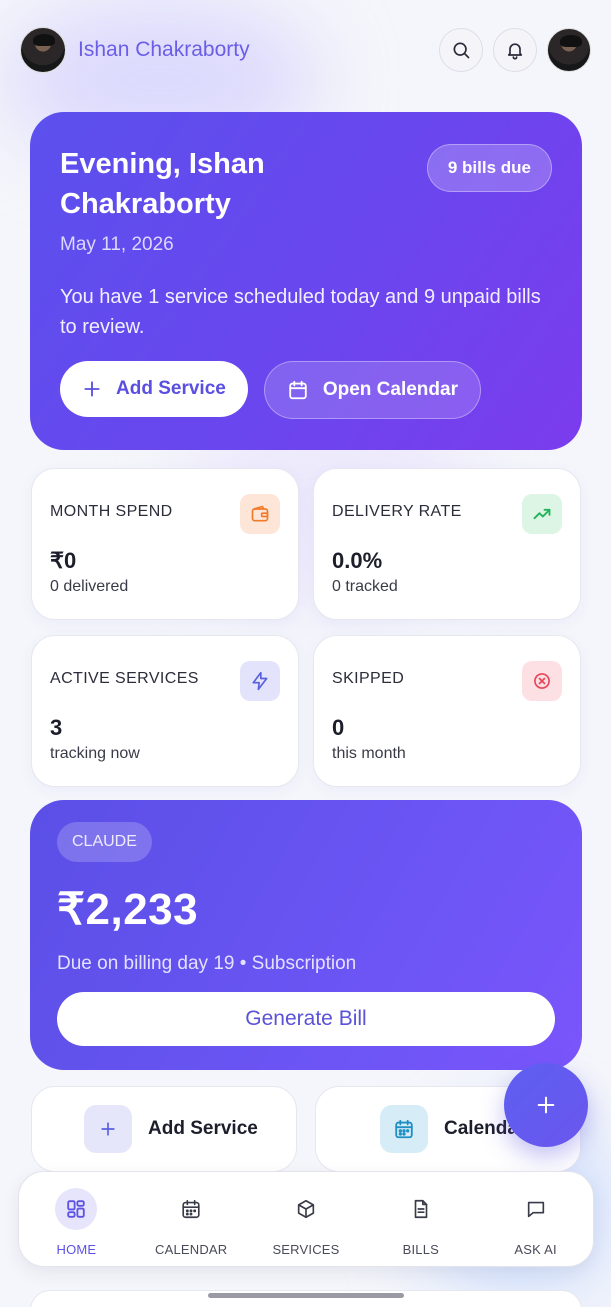 Image resolution: width=611 pixels, height=1307 pixels. Describe the element at coordinates (338, 727) in the screenshot. I see `stat-value: 0` at that location.